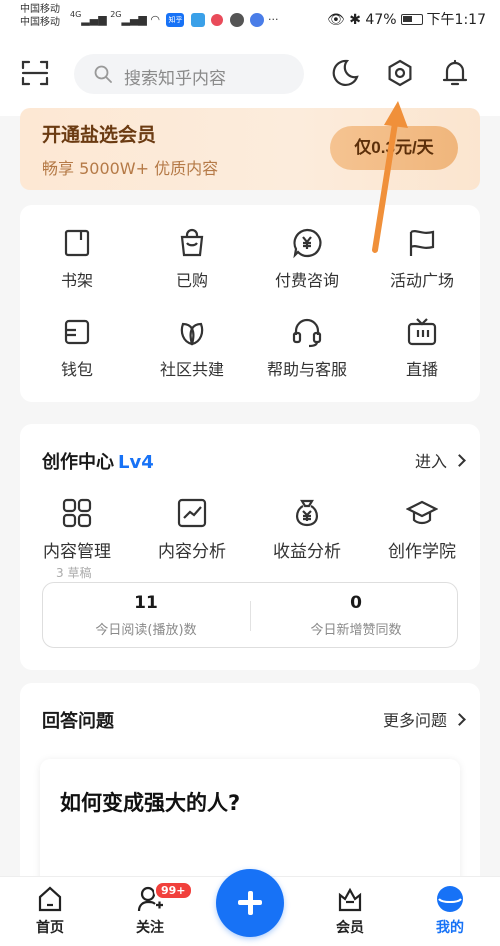 This screenshot has height=946, width=500. I want to click on enter-creator-center: 进入, so click(440, 460).